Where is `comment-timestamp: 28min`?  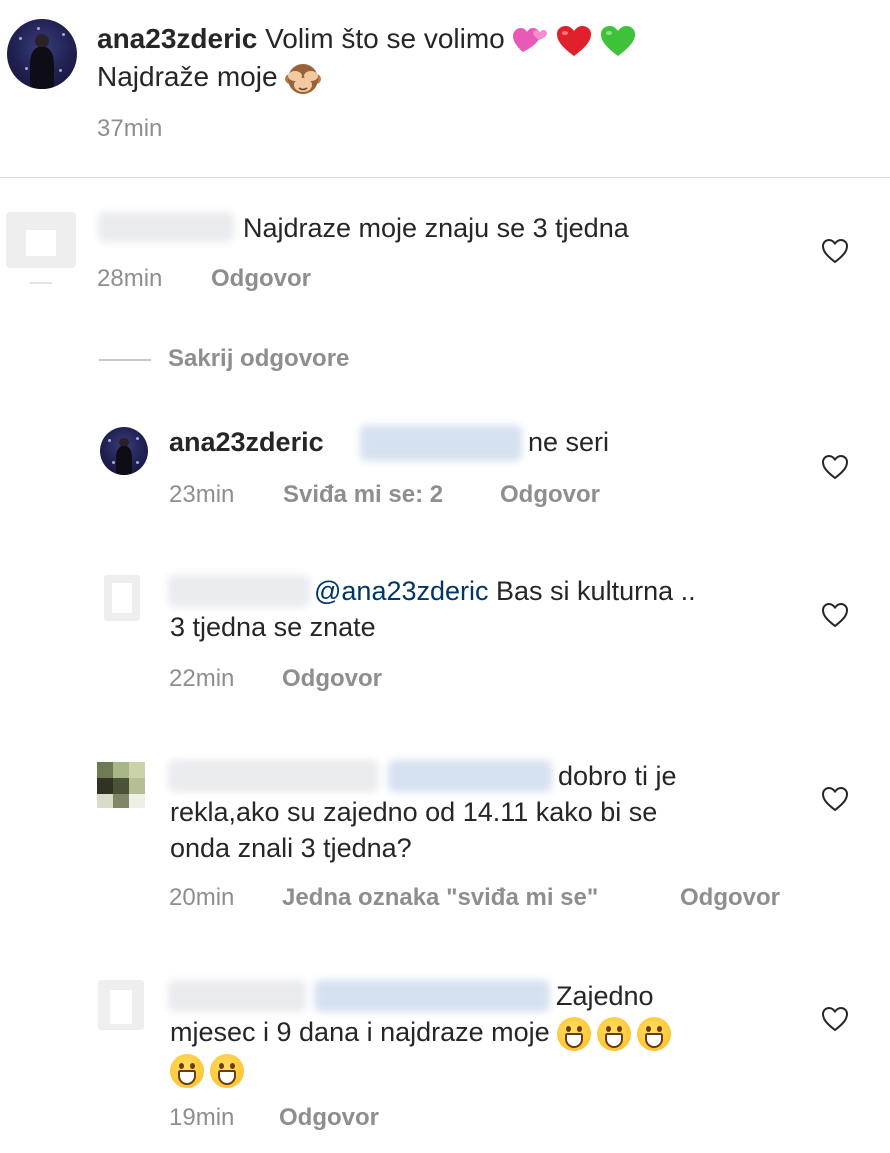 comment-timestamp: 28min is located at coordinates (130, 278).